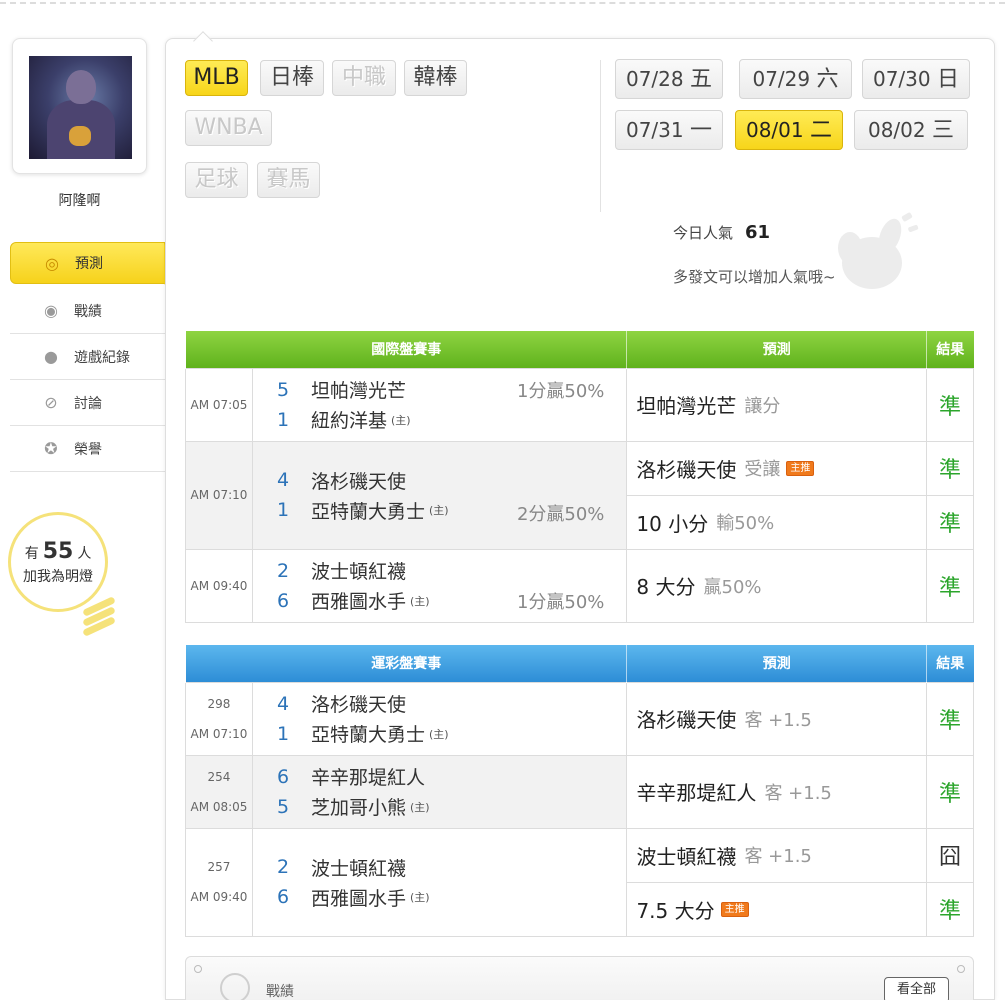  Describe the element at coordinates (364, 78) in the screenshot. I see `league-button: 中職` at that location.